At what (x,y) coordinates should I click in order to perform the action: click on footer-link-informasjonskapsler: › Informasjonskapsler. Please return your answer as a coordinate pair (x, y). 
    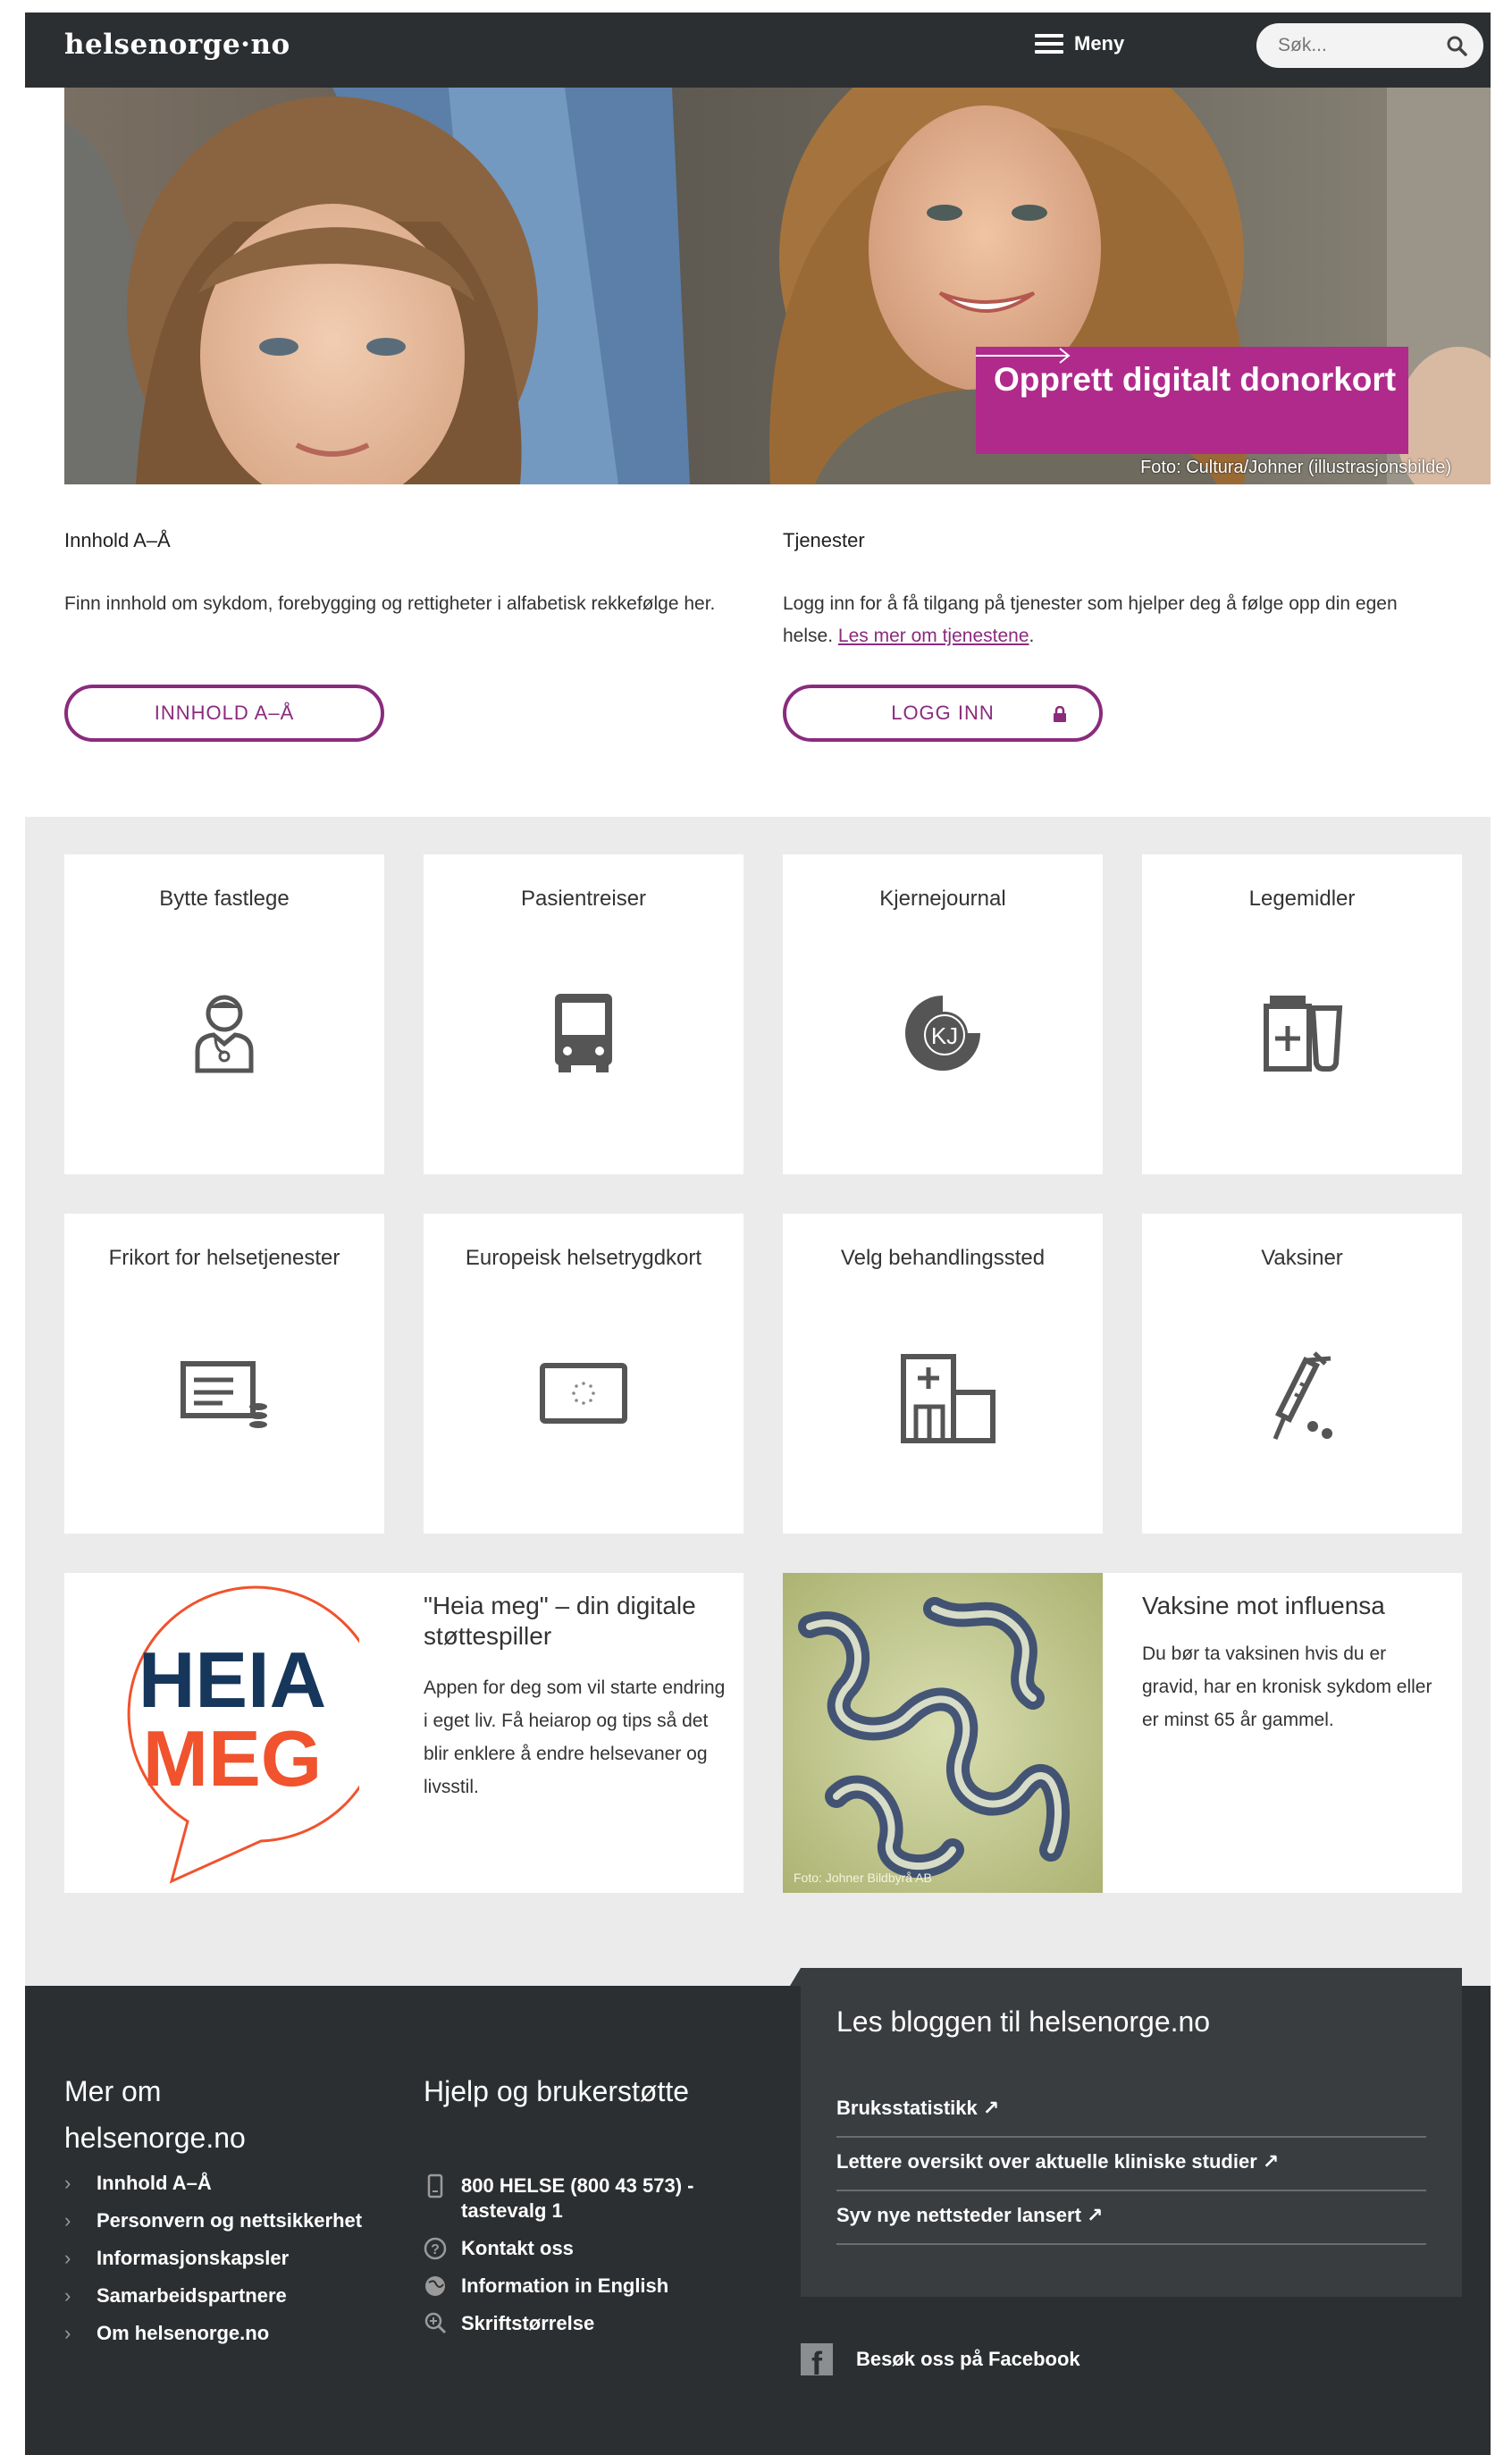
    Looking at the image, I should click on (213, 2265).